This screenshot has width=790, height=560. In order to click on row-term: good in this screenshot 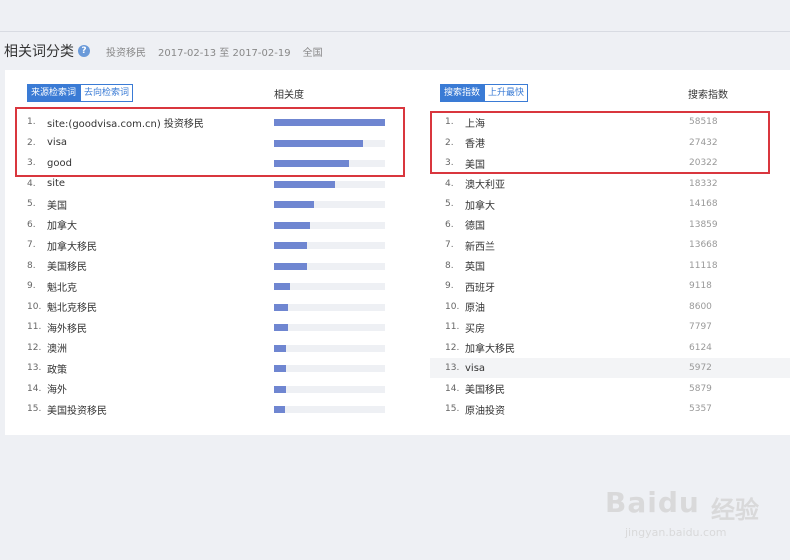, I will do `click(59, 163)`.